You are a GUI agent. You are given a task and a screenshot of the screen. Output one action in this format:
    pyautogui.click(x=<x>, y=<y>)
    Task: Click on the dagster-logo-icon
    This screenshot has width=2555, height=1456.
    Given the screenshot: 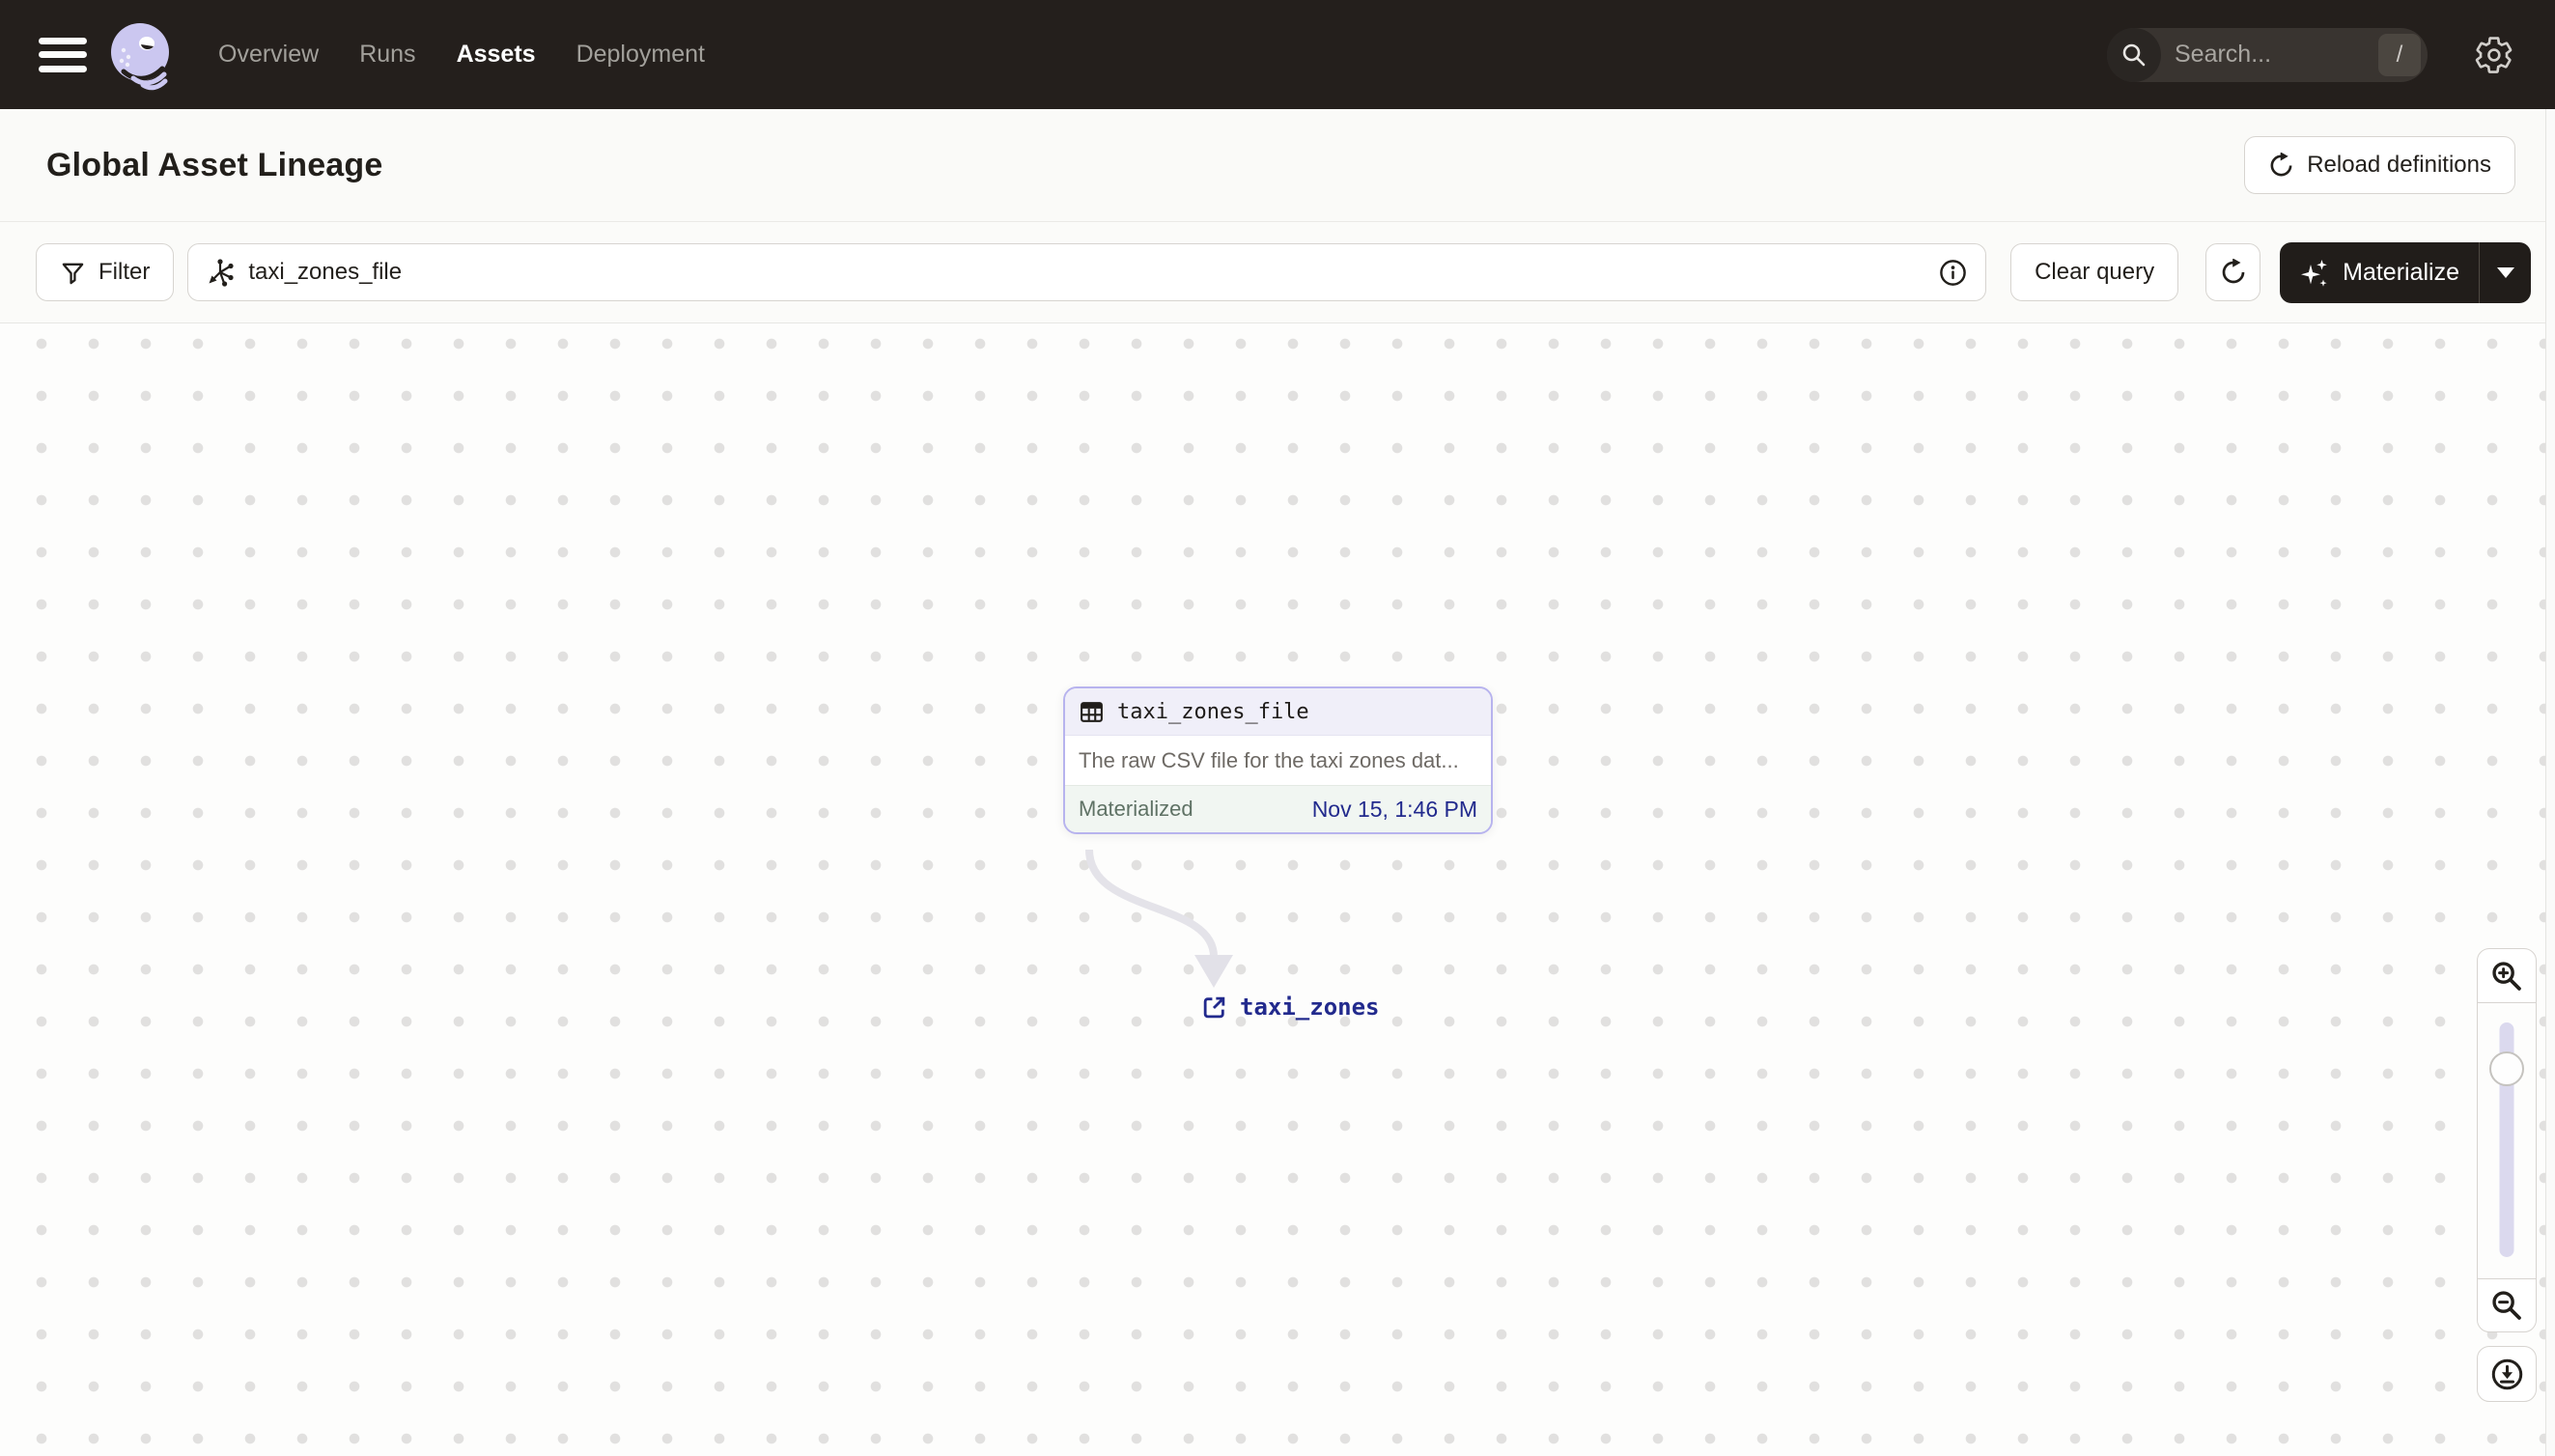 What is the action you would take?
    pyautogui.click(x=140, y=56)
    